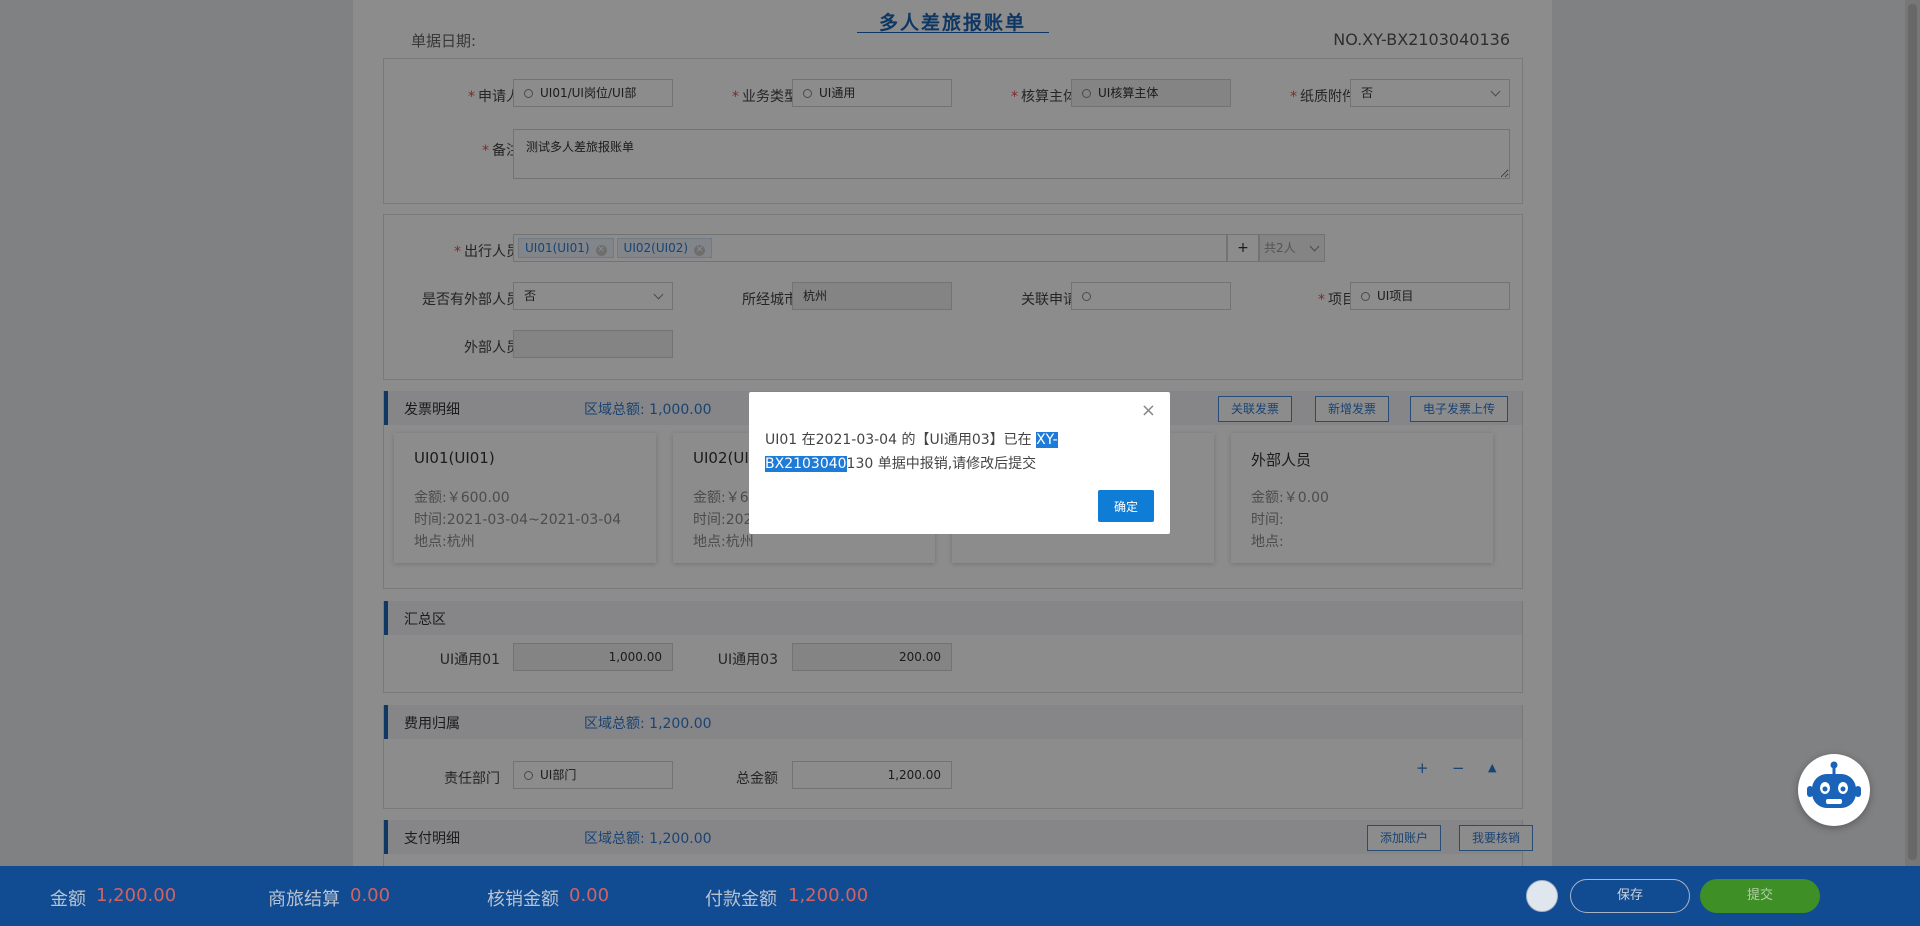 The width and height of the screenshot is (1920, 926). I want to click on save-button: 保存, so click(1630, 896).